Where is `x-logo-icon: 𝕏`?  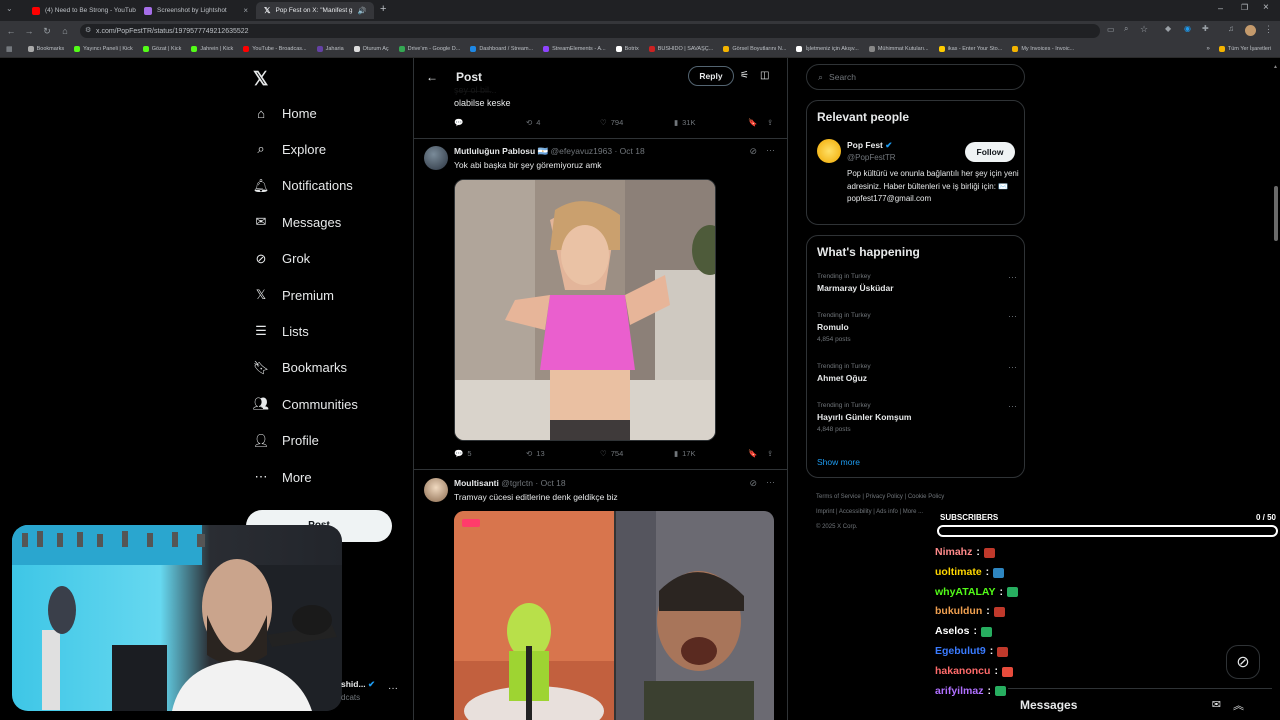
x-logo-icon: 𝕏 is located at coordinates (260, 79).